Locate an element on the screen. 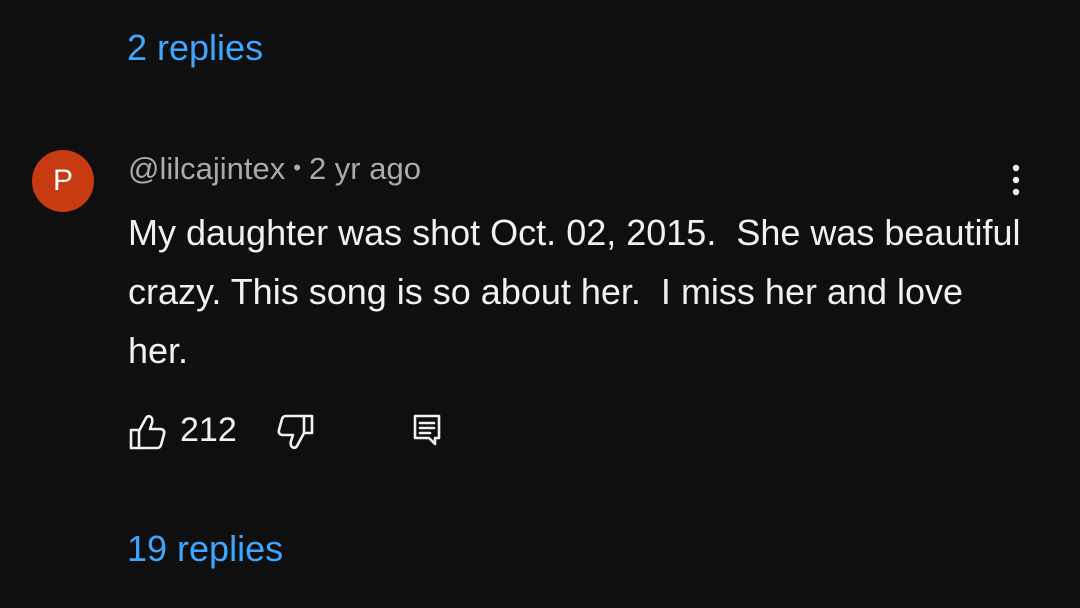 The width and height of the screenshot is (1080, 608). dislike-button is located at coordinates (295, 432).